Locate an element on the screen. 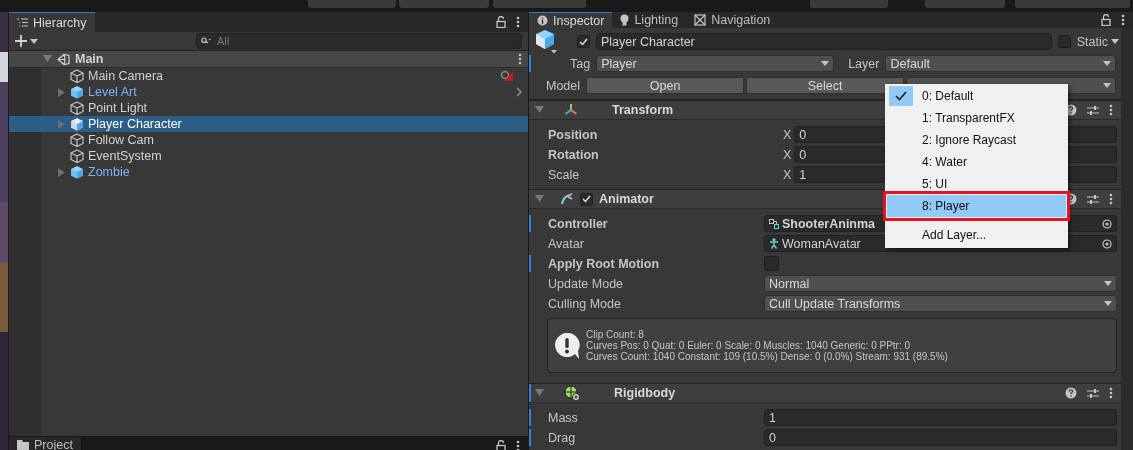  component-title: Transform is located at coordinates (643, 110).